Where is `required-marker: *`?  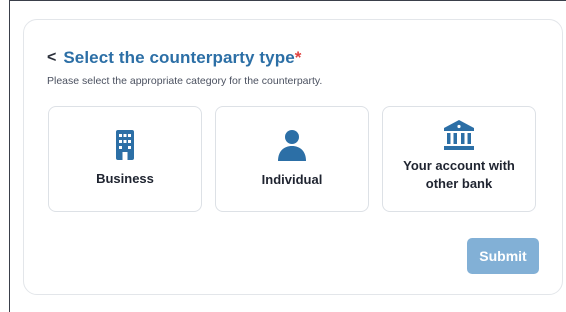 required-marker: * is located at coordinates (298, 57).